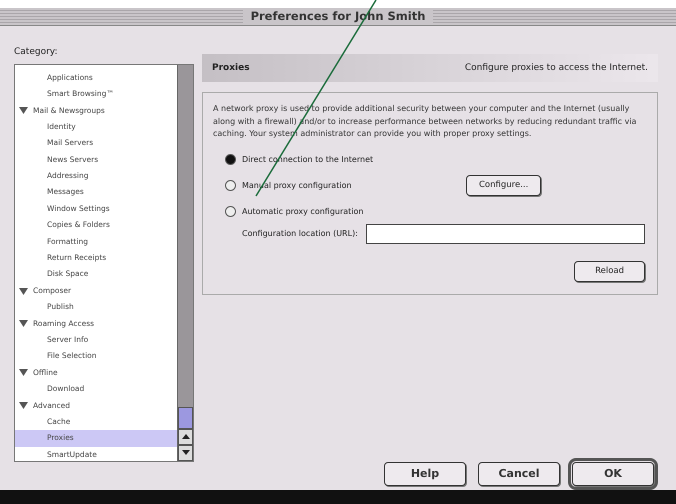 The height and width of the screenshot is (504, 676). Describe the element at coordinates (505, 234) in the screenshot. I see `url-field` at that location.